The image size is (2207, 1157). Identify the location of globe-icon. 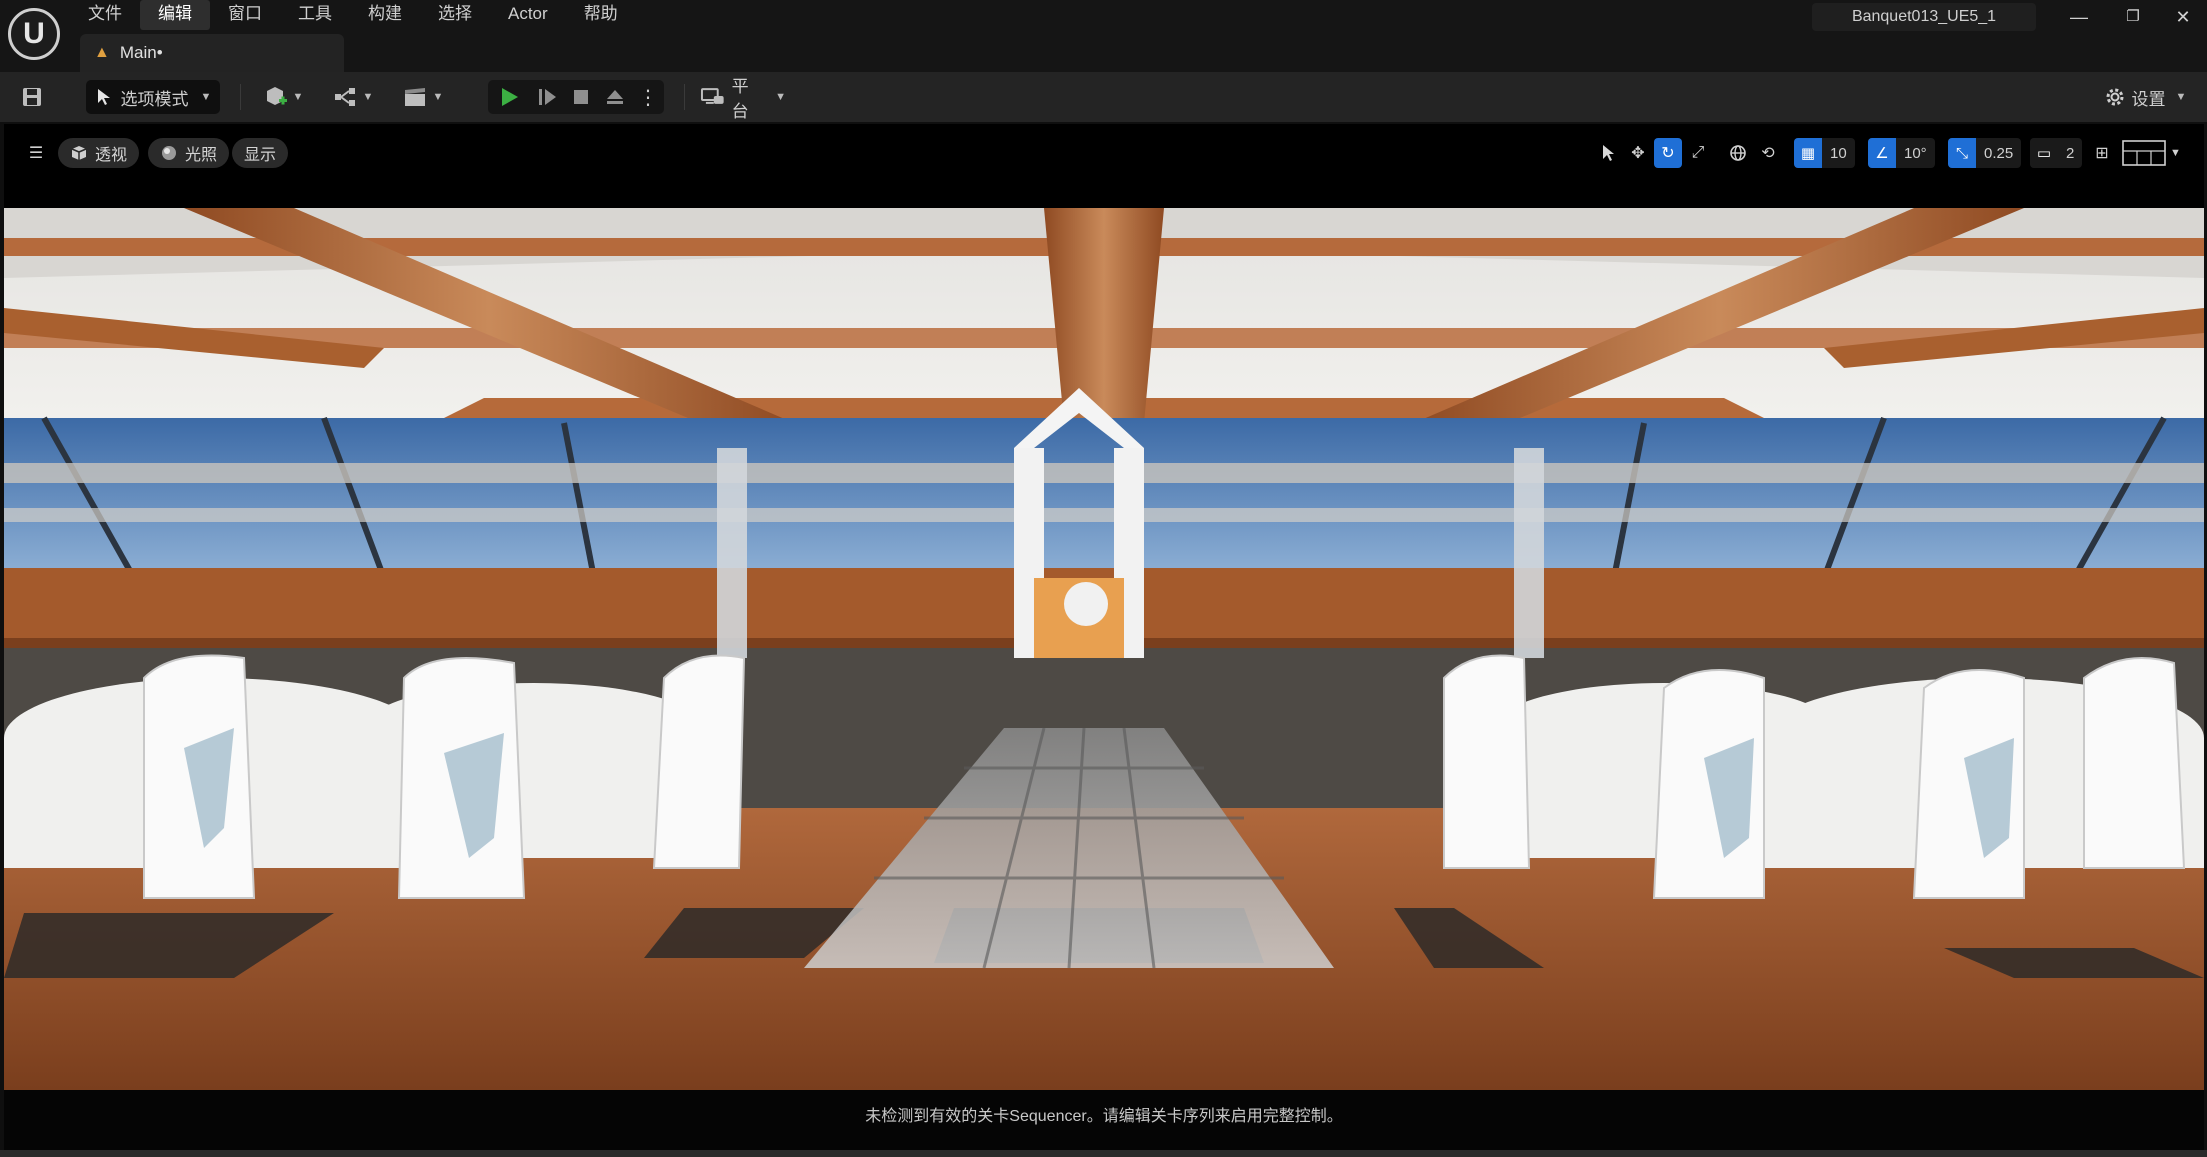
(1738, 153).